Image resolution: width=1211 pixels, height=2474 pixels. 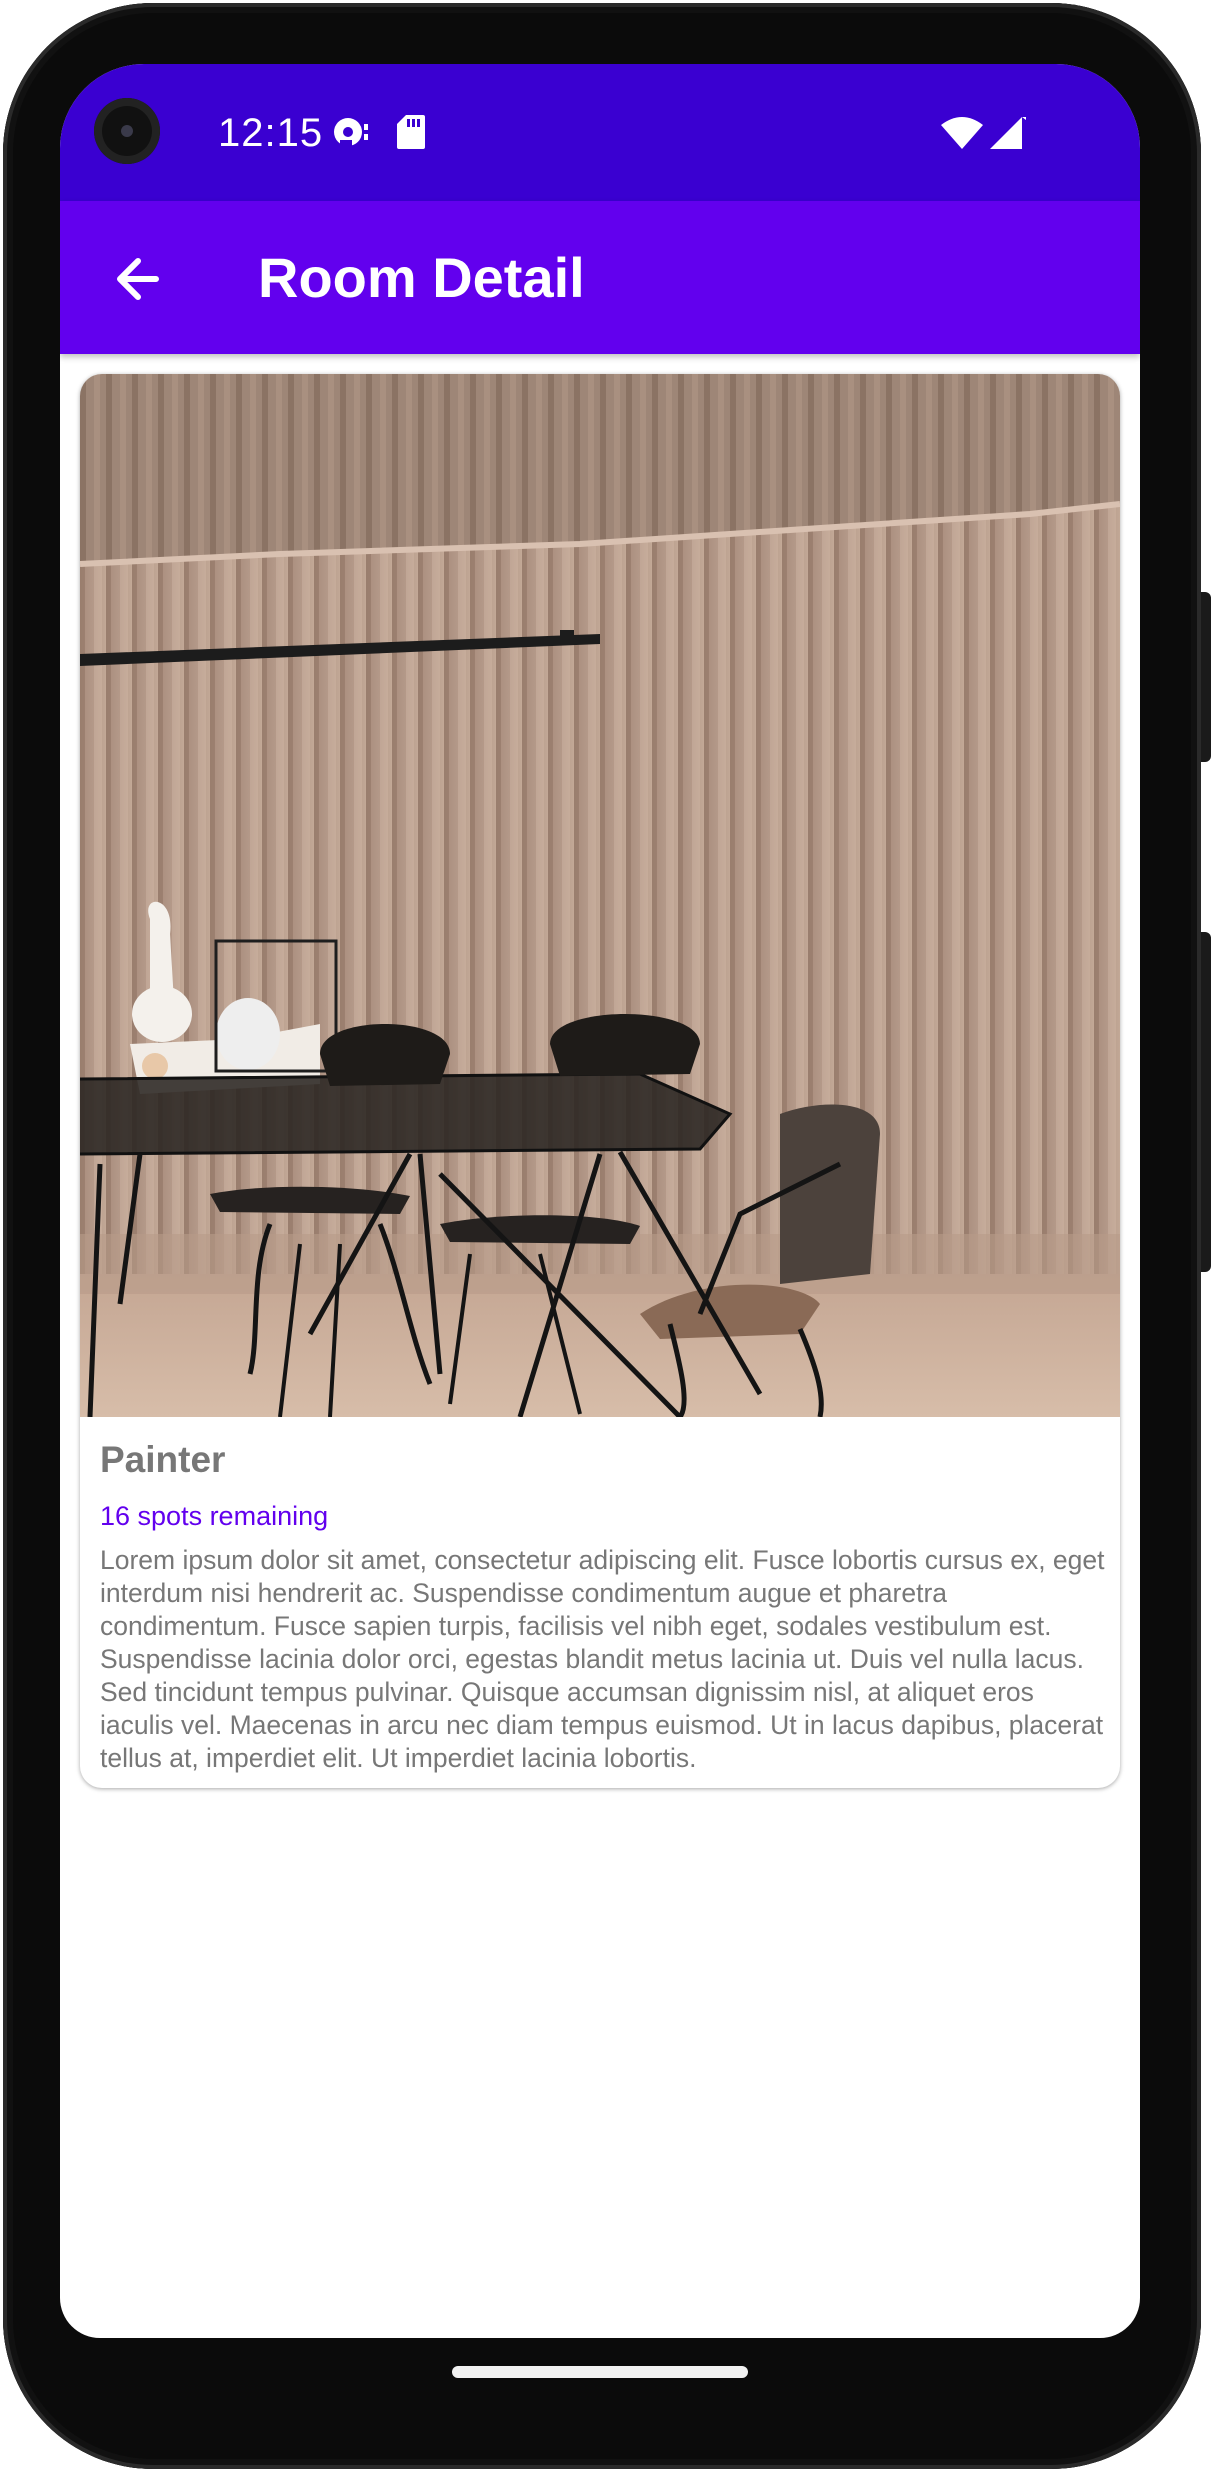 What do you see at coordinates (138, 279) in the screenshot?
I see `arrow-back-icon` at bounding box center [138, 279].